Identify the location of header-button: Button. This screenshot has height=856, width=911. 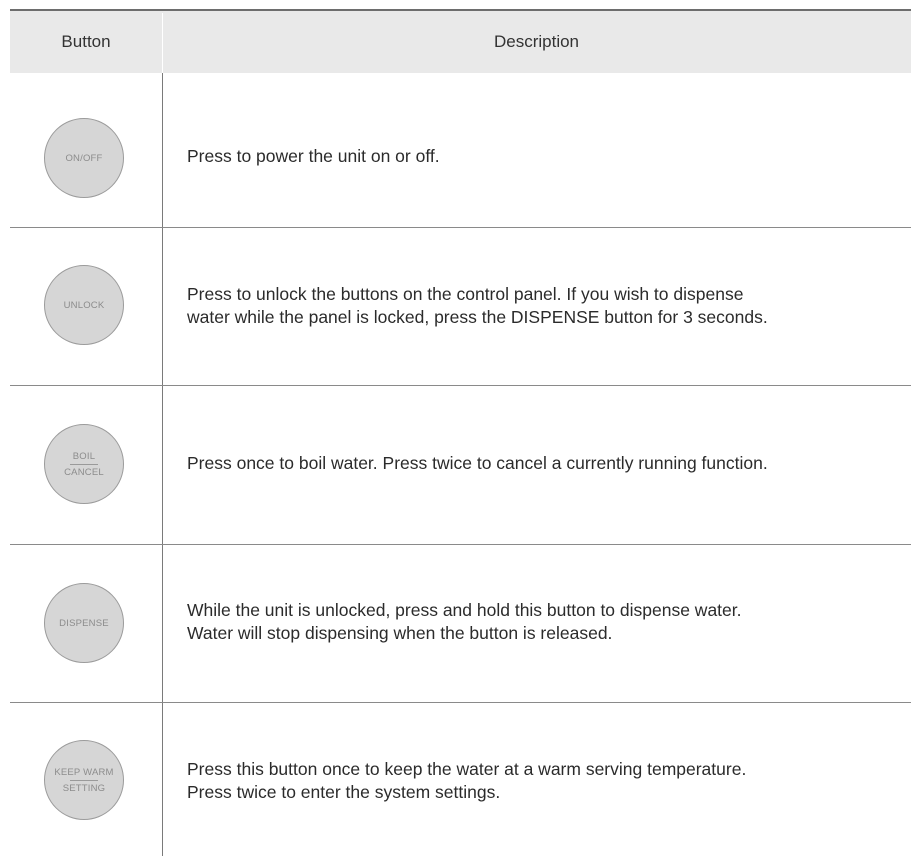
(86, 41).